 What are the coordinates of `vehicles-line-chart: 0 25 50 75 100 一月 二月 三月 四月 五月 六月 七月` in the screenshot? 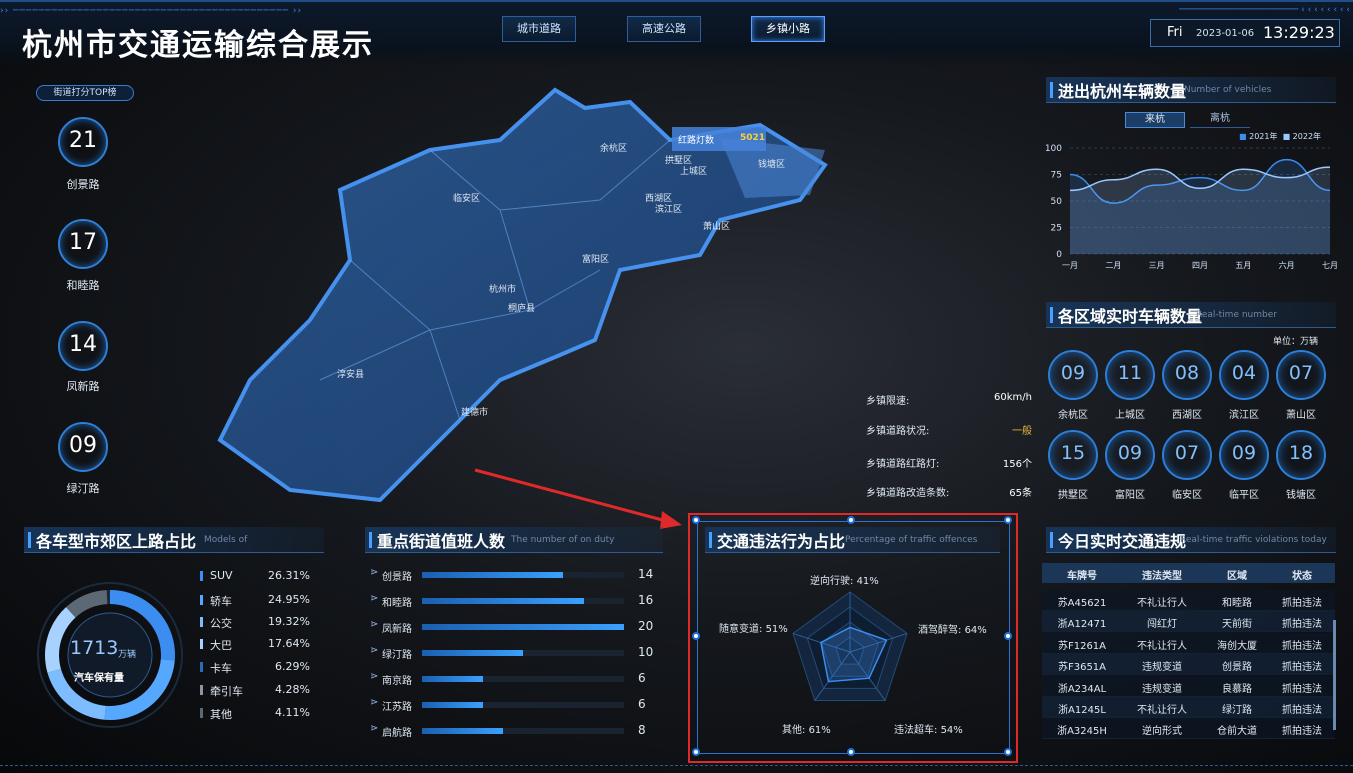 It's located at (1191, 207).